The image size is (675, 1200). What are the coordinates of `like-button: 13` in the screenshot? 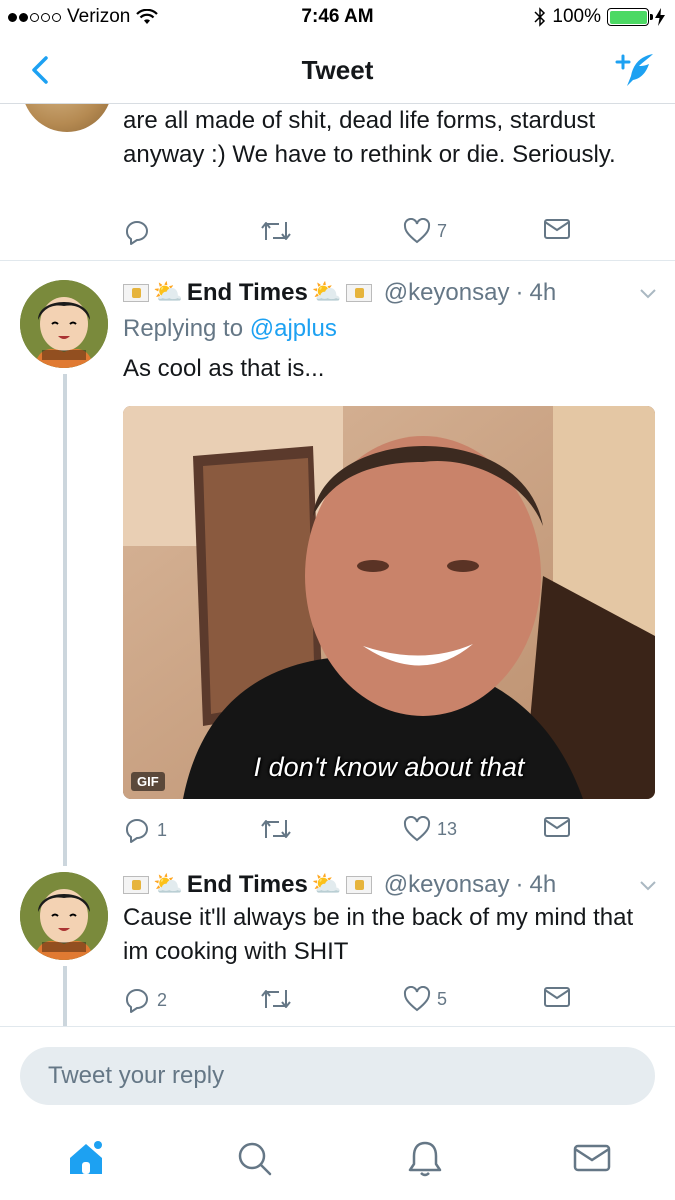 It's located at (430, 829).